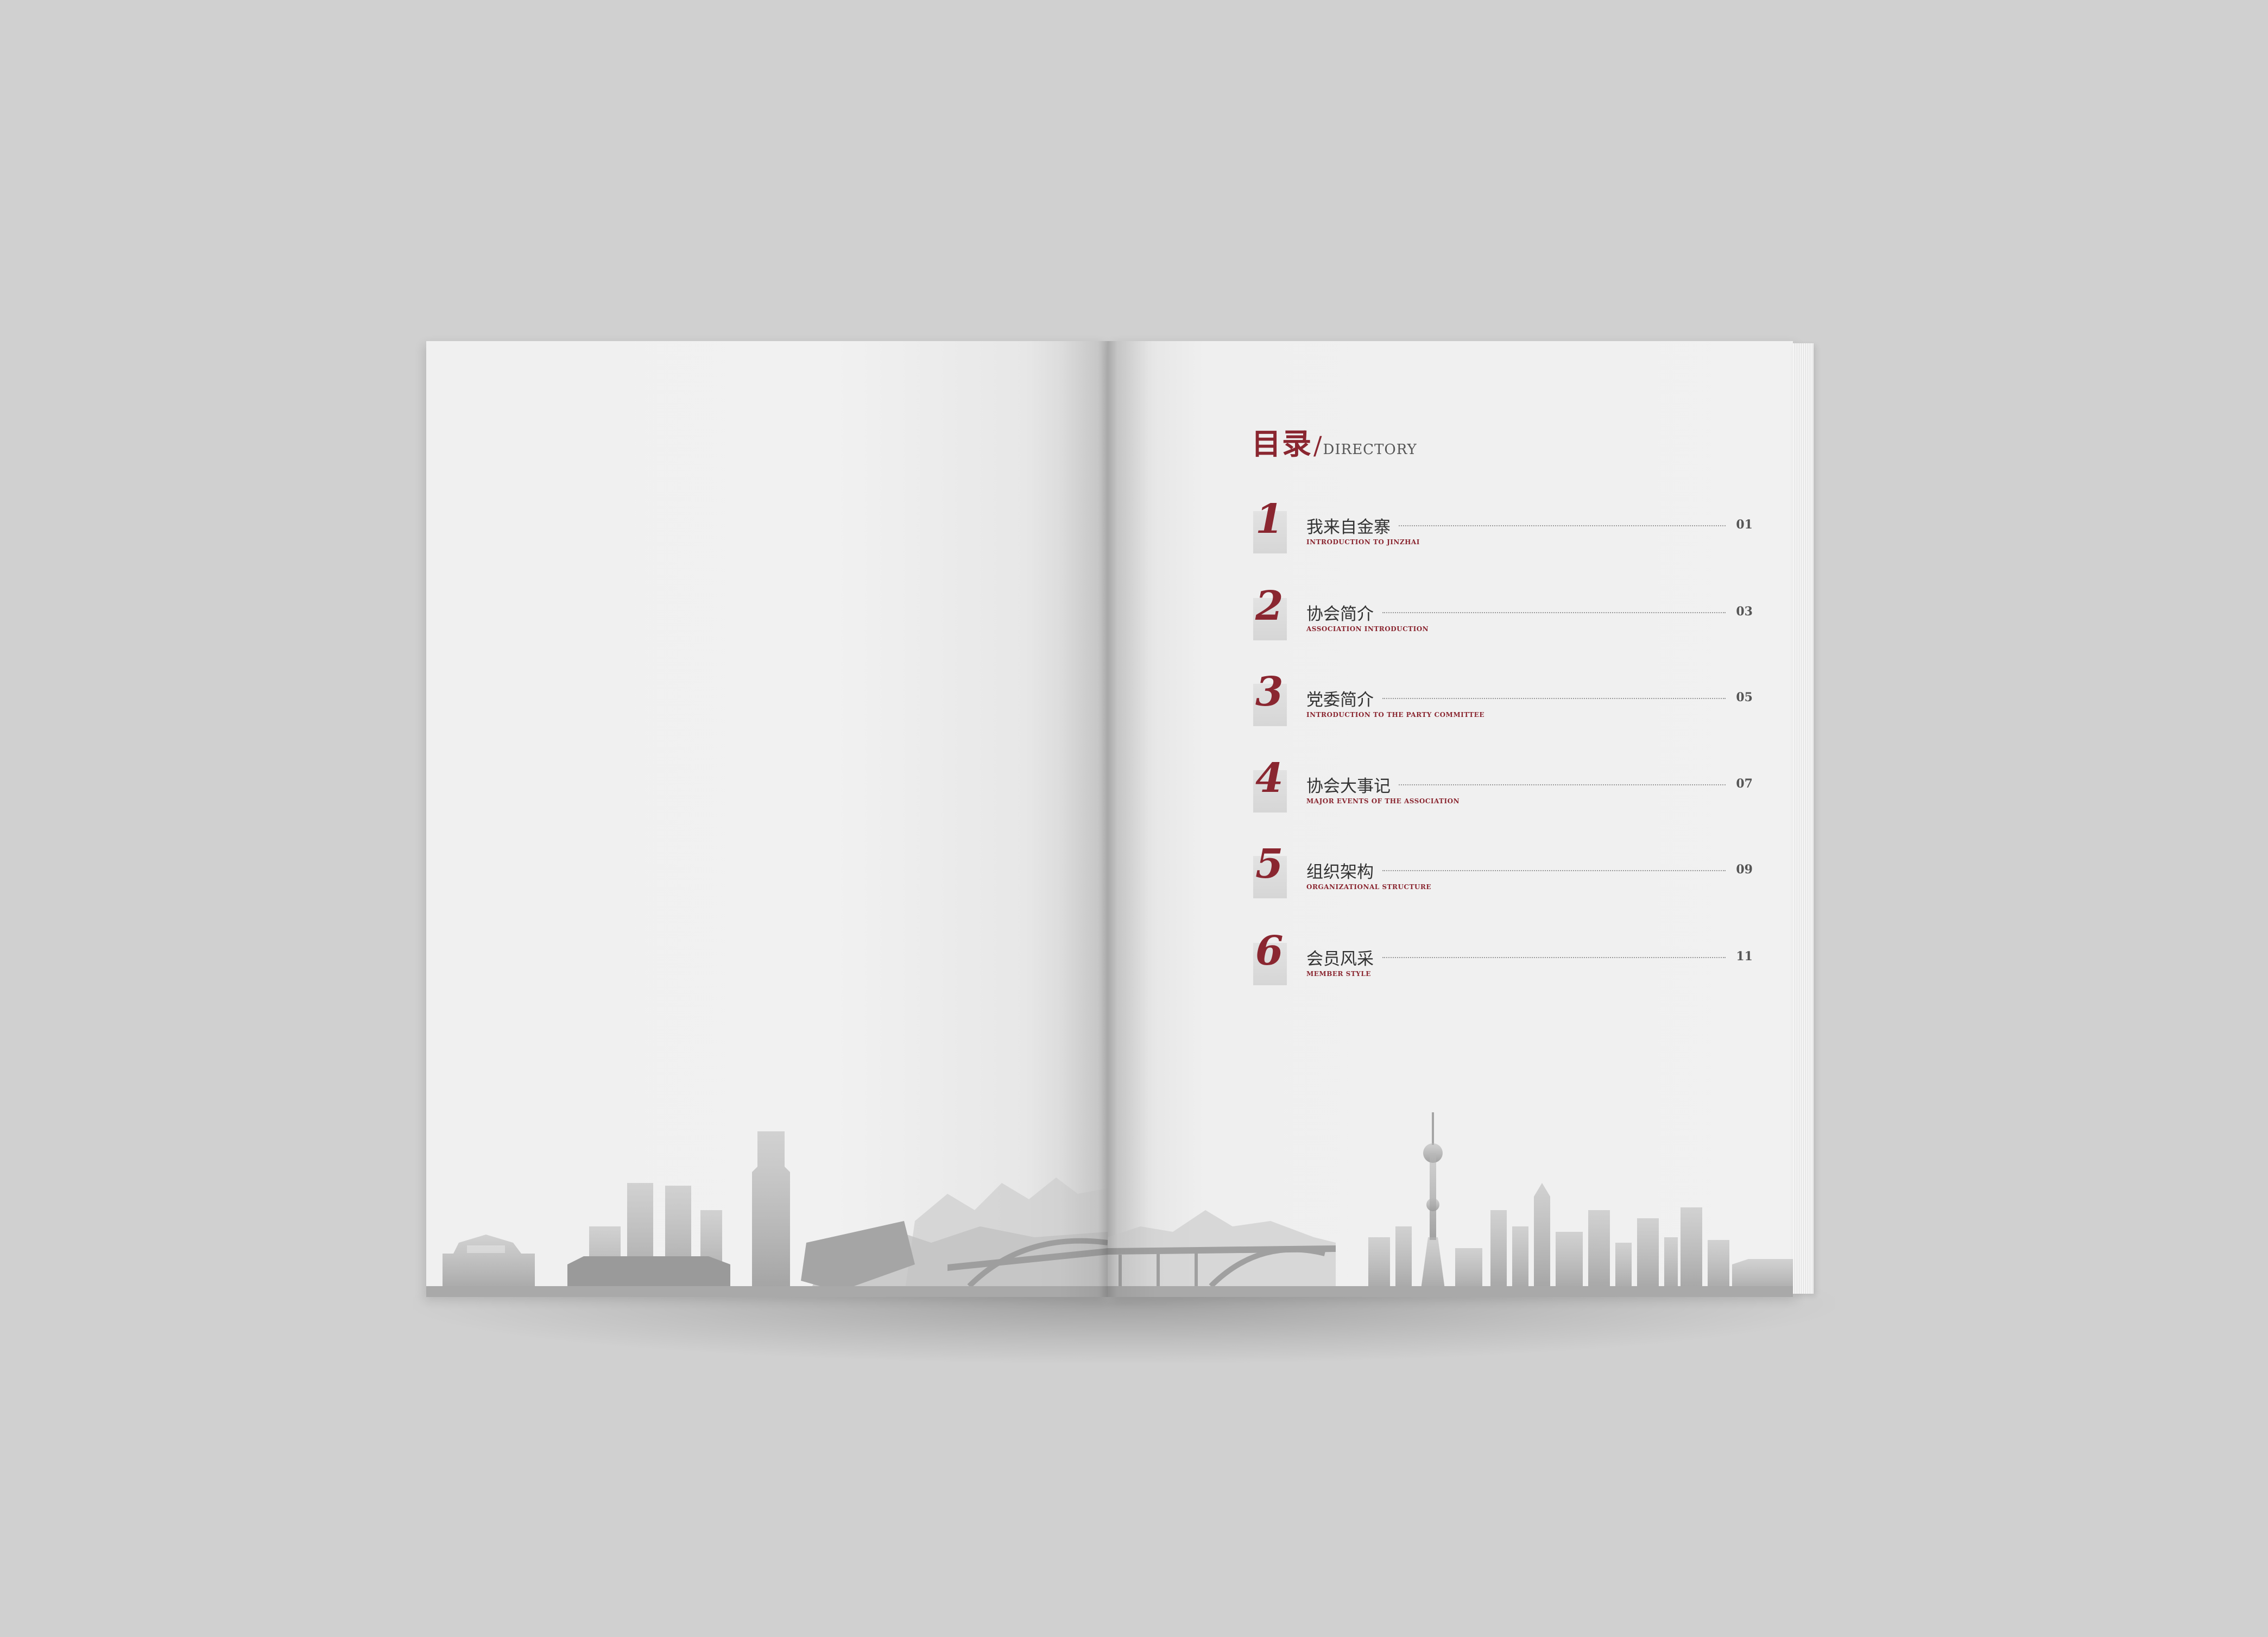 Image resolution: width=2268 pixels, height=1637 pixels. What do you see at coordinates (1269, 692) in the screenshot?
I see `toc-item-number: 3` at bounding box center [1269, 692].